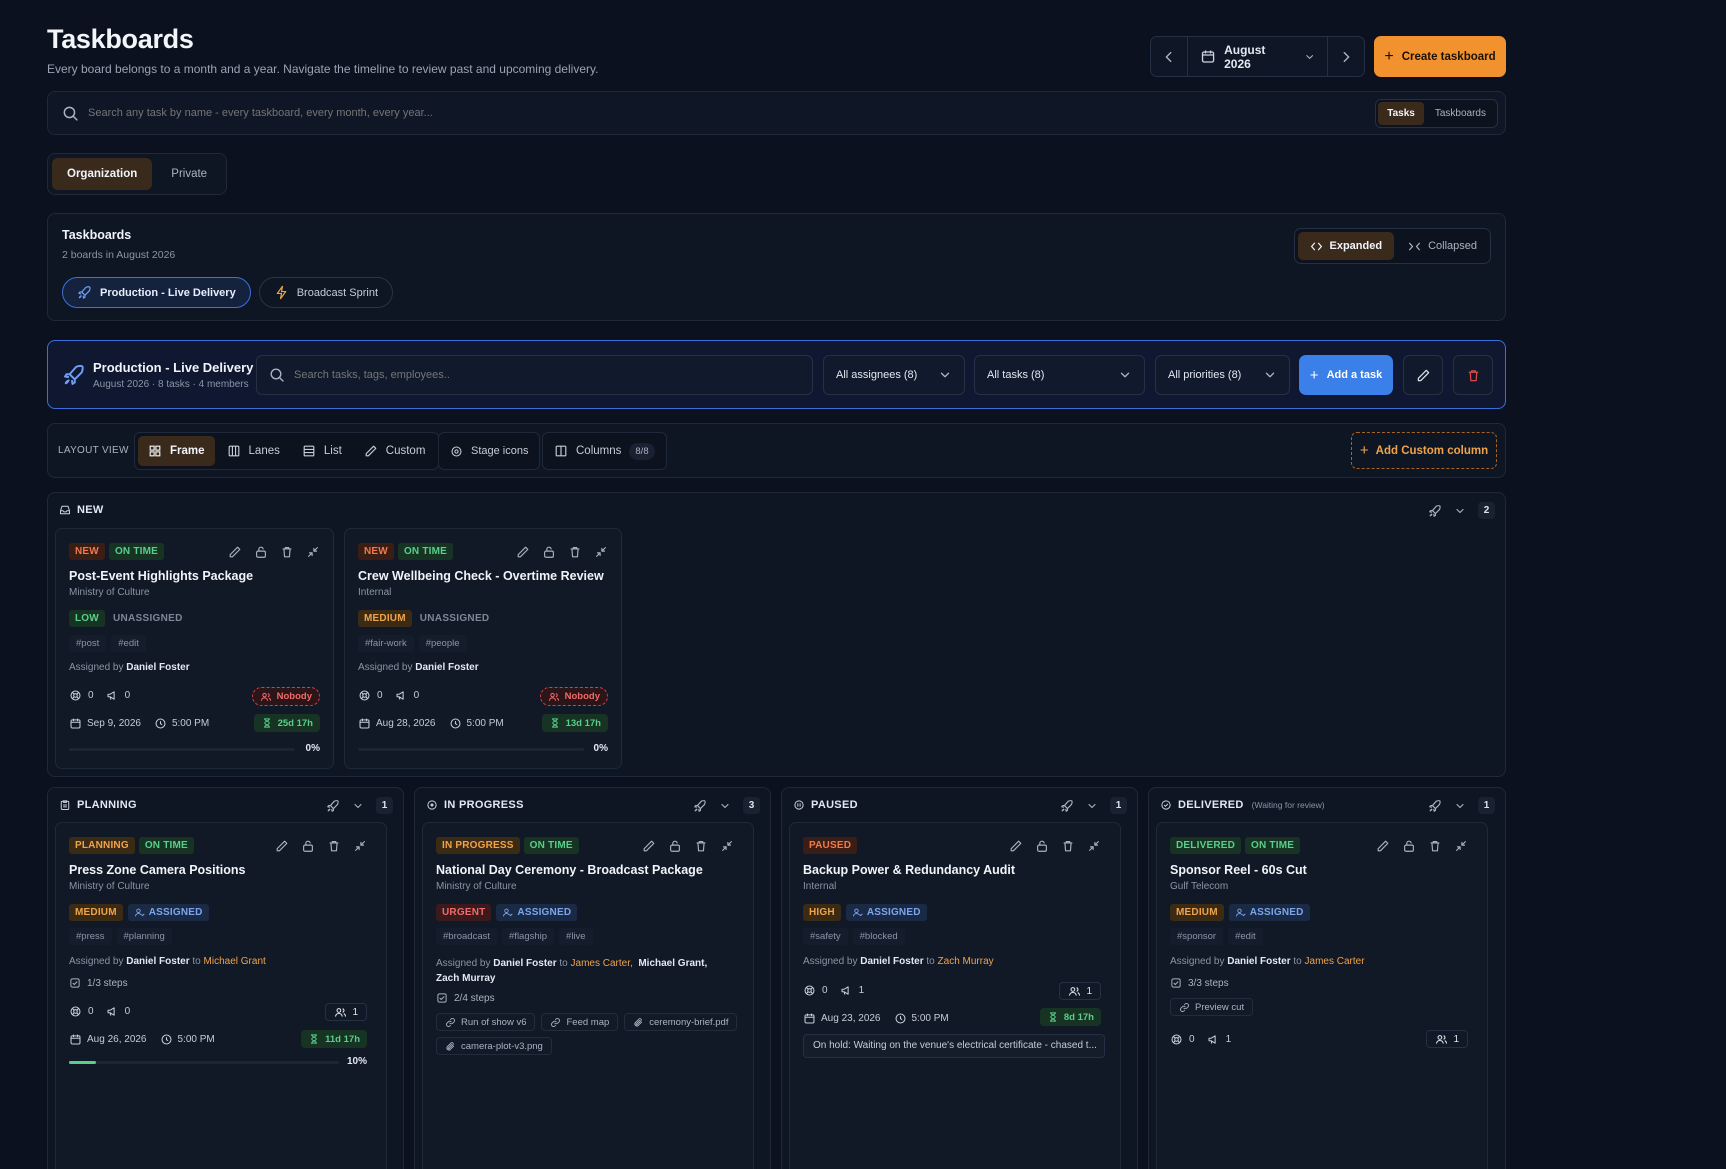 This screenshot has height=1169, width=1726. Describe the element at coordinates (1424, 450) in the screenshot. I see `add-custom-column-button: + Add Custom column` at that location.